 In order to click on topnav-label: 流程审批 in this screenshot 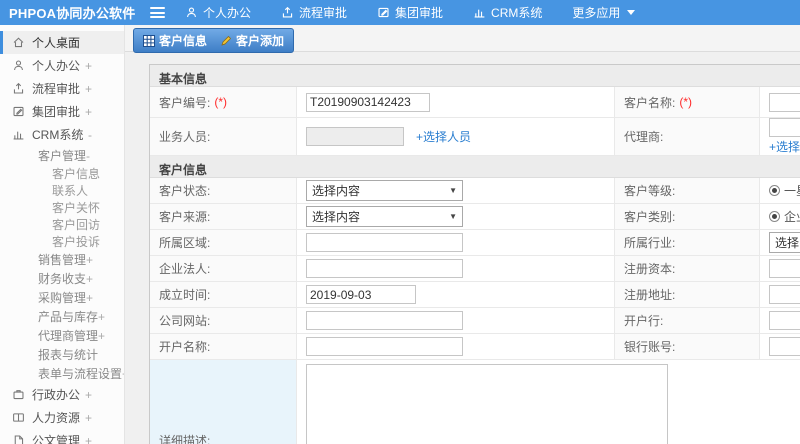, I will do `click(323, 13)`.